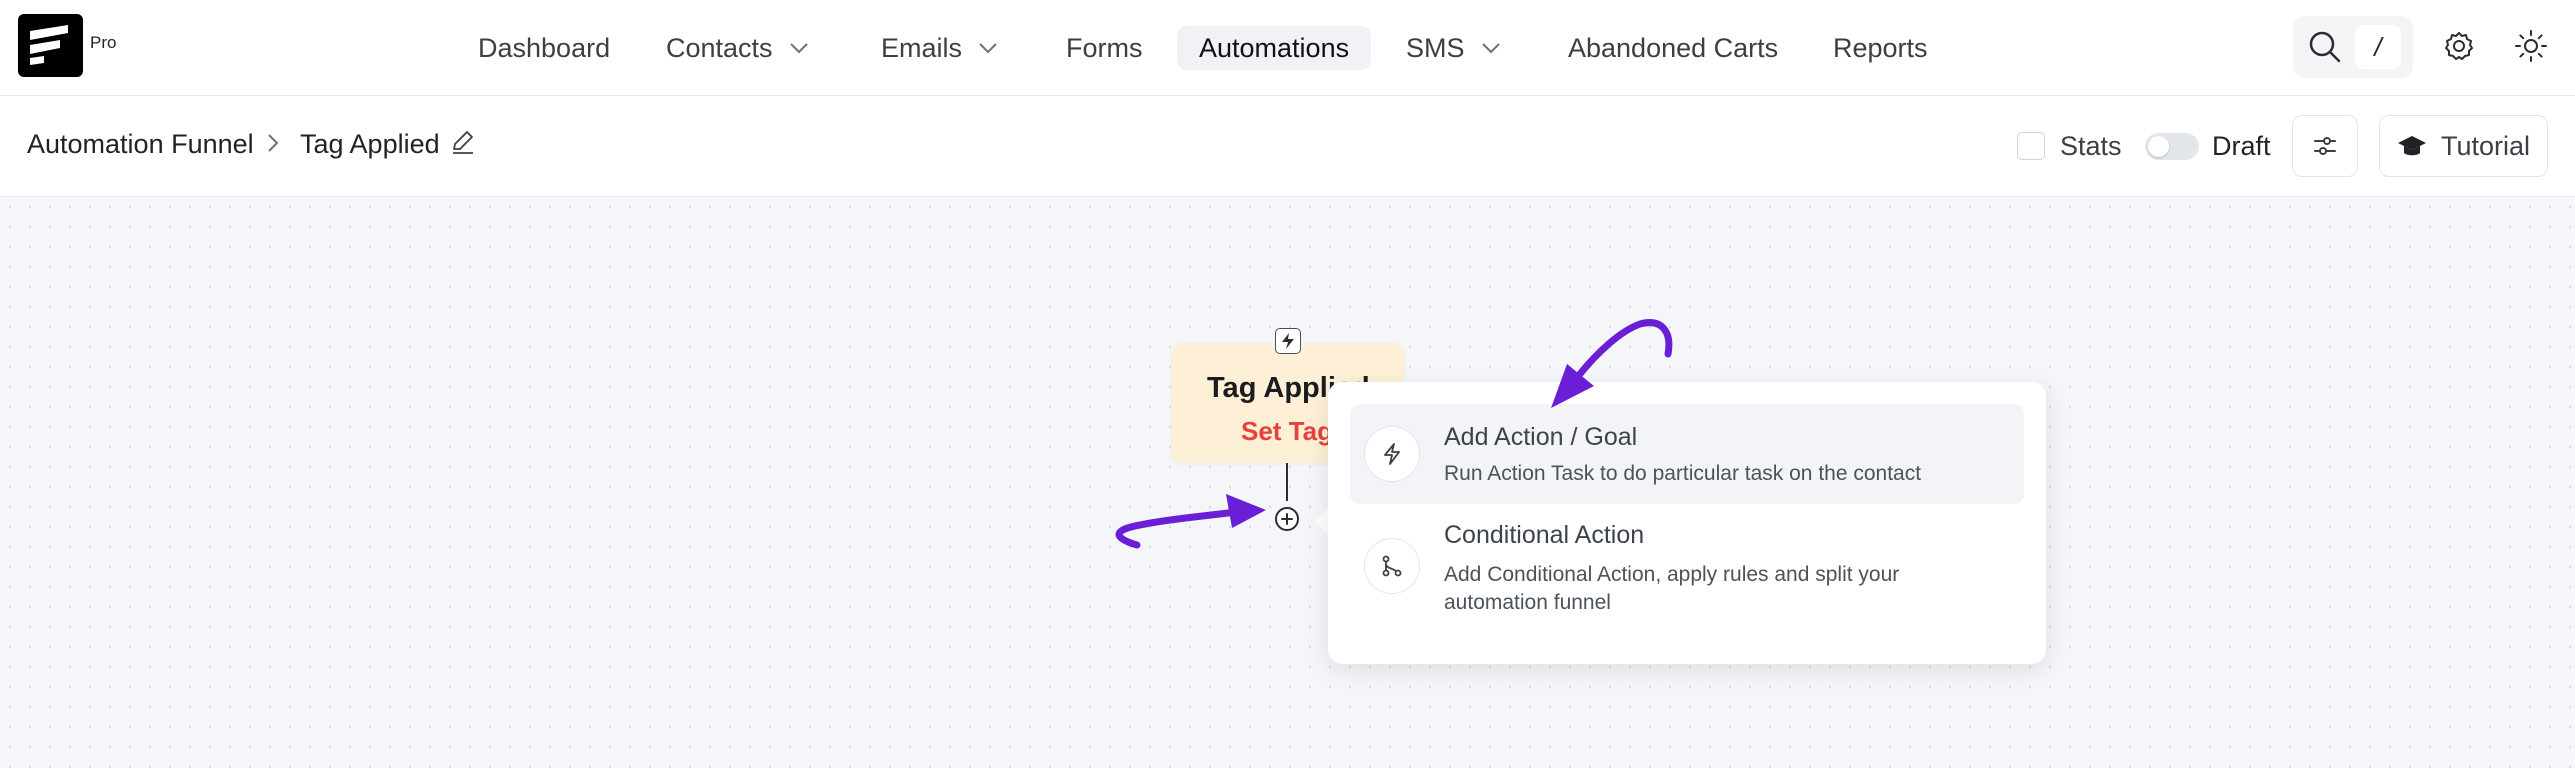 The image size is (2575, 768). What do you see at coordinates (1287, 482) in the screenshot?
I see `node-connector` at bounding box center [1287, 482].